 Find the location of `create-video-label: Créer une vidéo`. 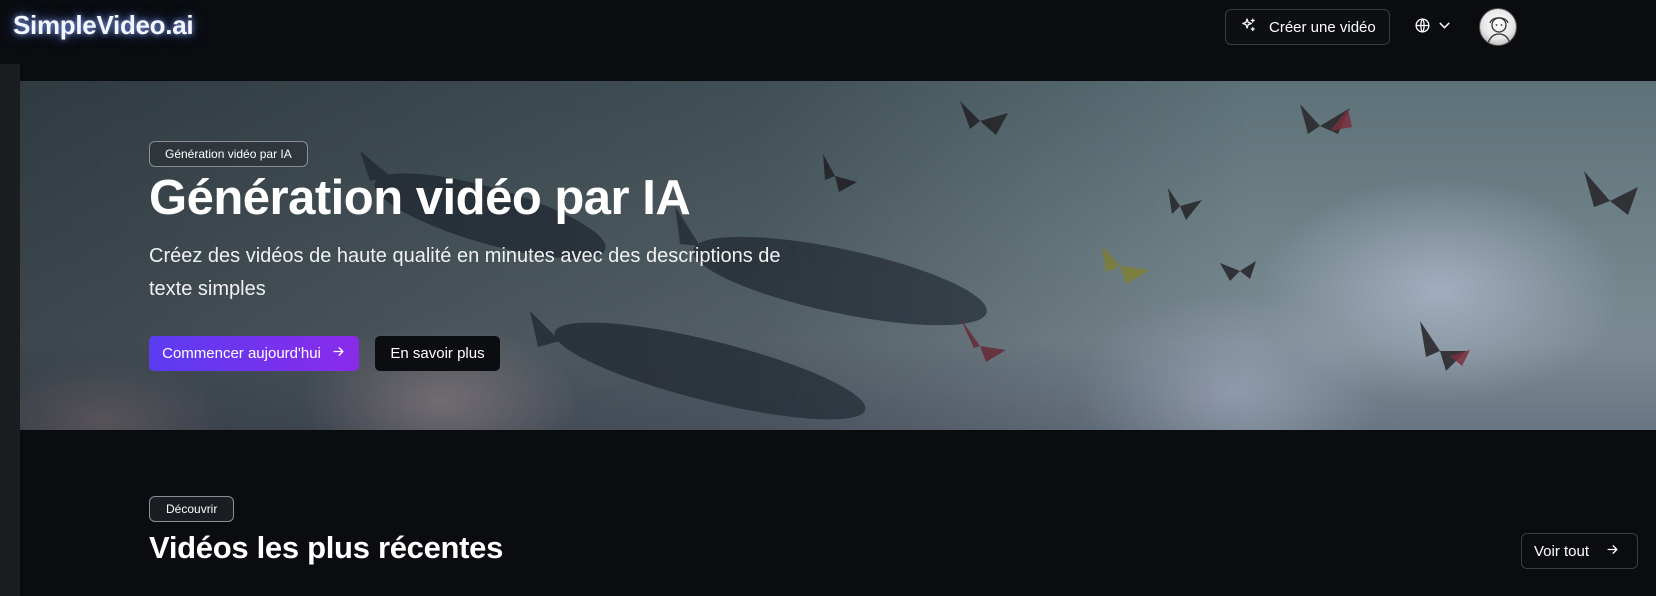

create-video-label: Créer une vidéo is located at coordinates (1322, 27).